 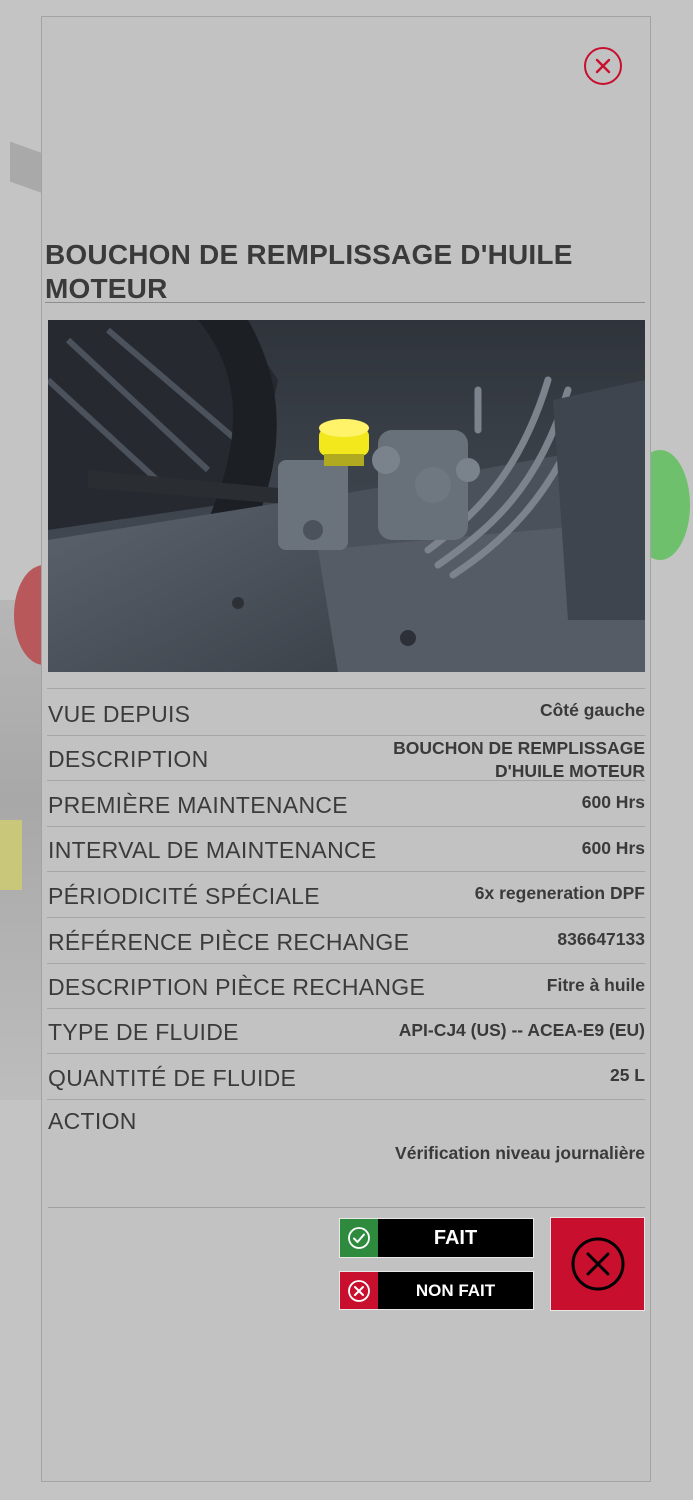 What do you see at coordinates (521, 1030) in the screenshot?
I see `detail-value: API-CJ4 (US) -- ACEA-E9 (EU)` at bounding box center [521, 1030].